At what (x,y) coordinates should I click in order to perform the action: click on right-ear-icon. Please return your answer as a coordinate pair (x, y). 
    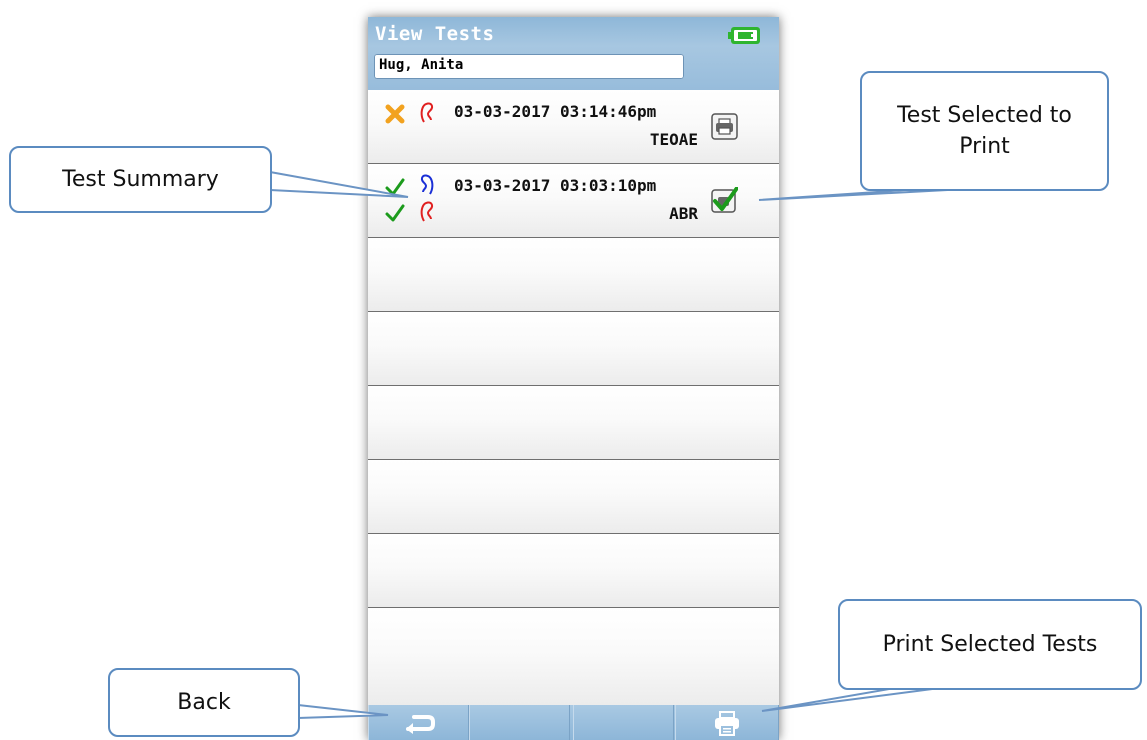
    Looking at the image, I should click on (427, 184).